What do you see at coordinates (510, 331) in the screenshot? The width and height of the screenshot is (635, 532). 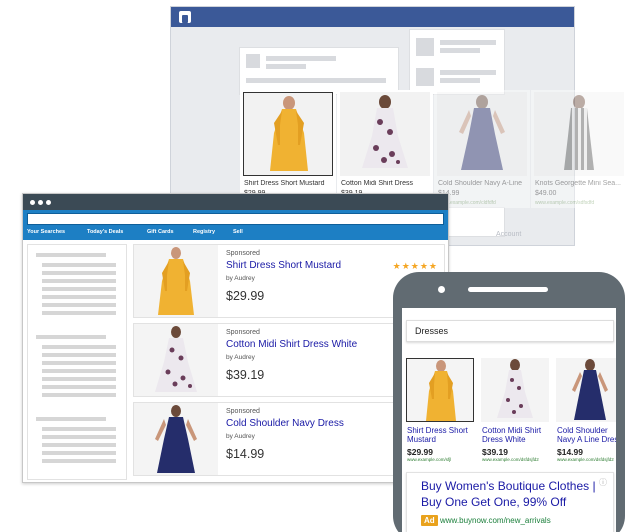 I see `mobile-search-input: Dresses` at bounding box center [510, 331].